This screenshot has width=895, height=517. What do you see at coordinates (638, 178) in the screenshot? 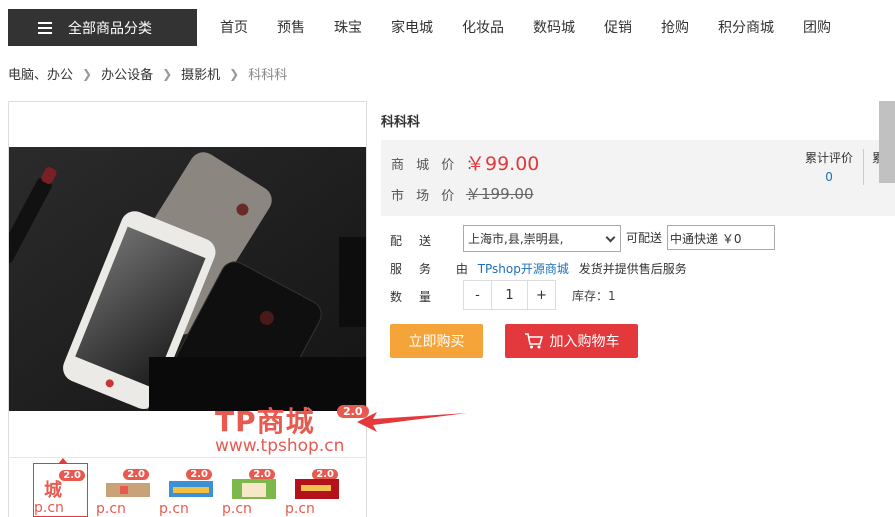
I see `price-box: 商 城 价 ： ￥99.00 市 场 价 ： ￥199.00 累计评价 0 累` at bounding box center [638, 178].